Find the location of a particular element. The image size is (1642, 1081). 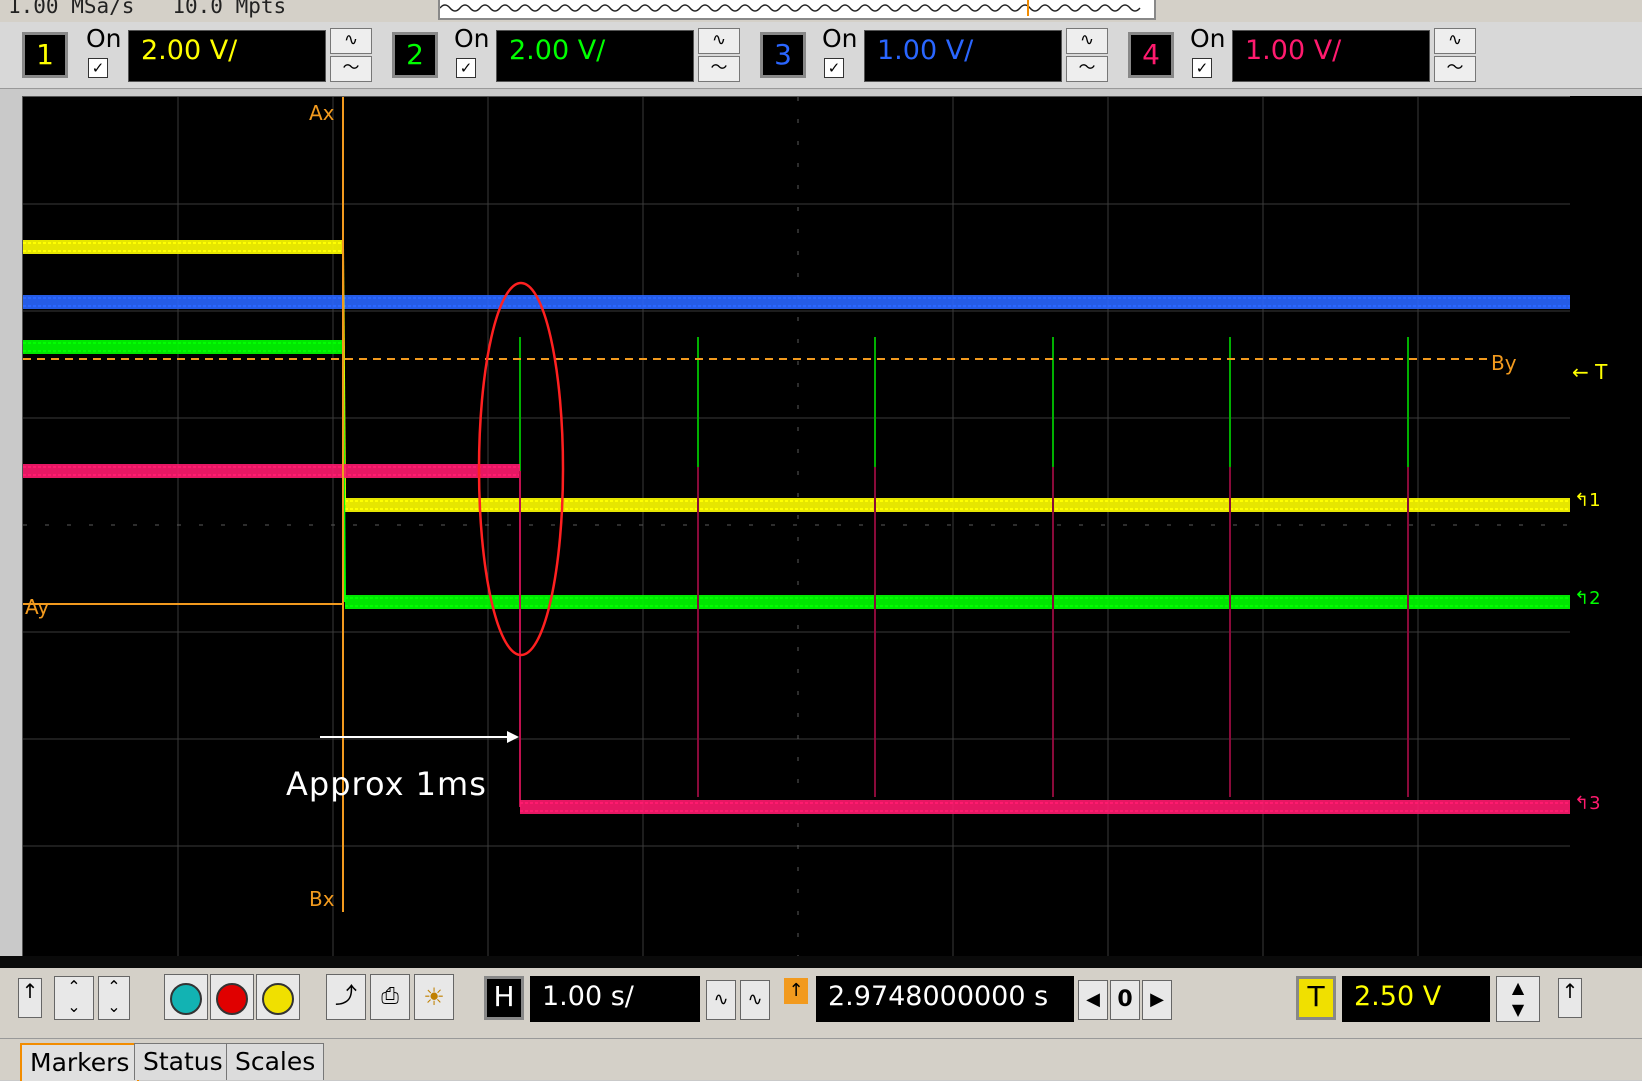

channel-1-ground-marker: ↰1 is located at coordinates (1587, 500).